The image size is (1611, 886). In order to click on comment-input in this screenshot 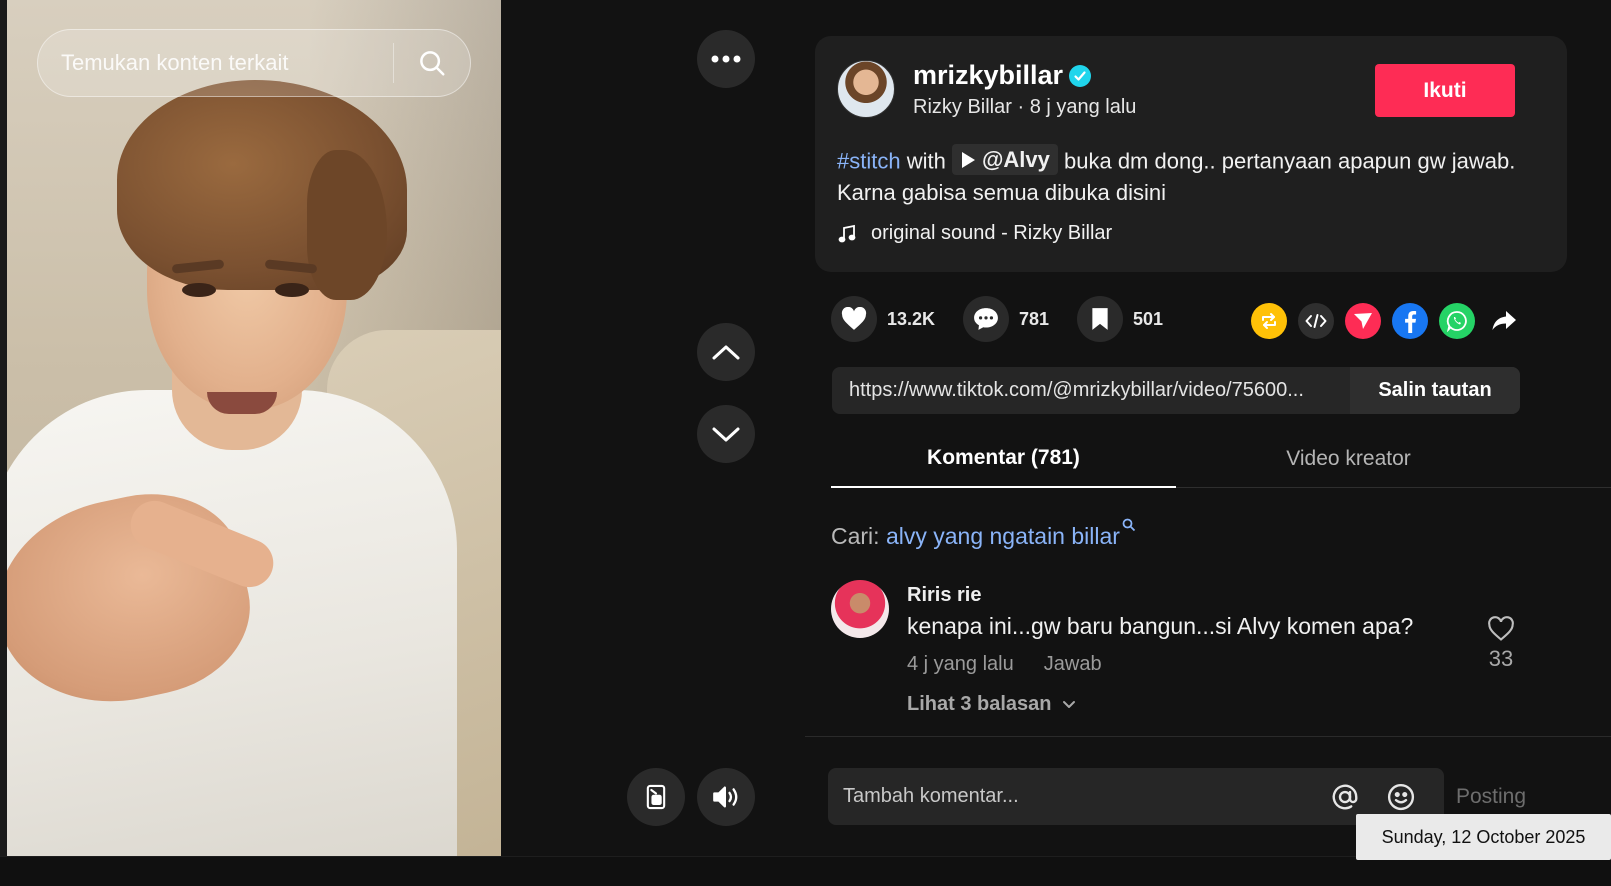, I will do `click(1078, 796)`.